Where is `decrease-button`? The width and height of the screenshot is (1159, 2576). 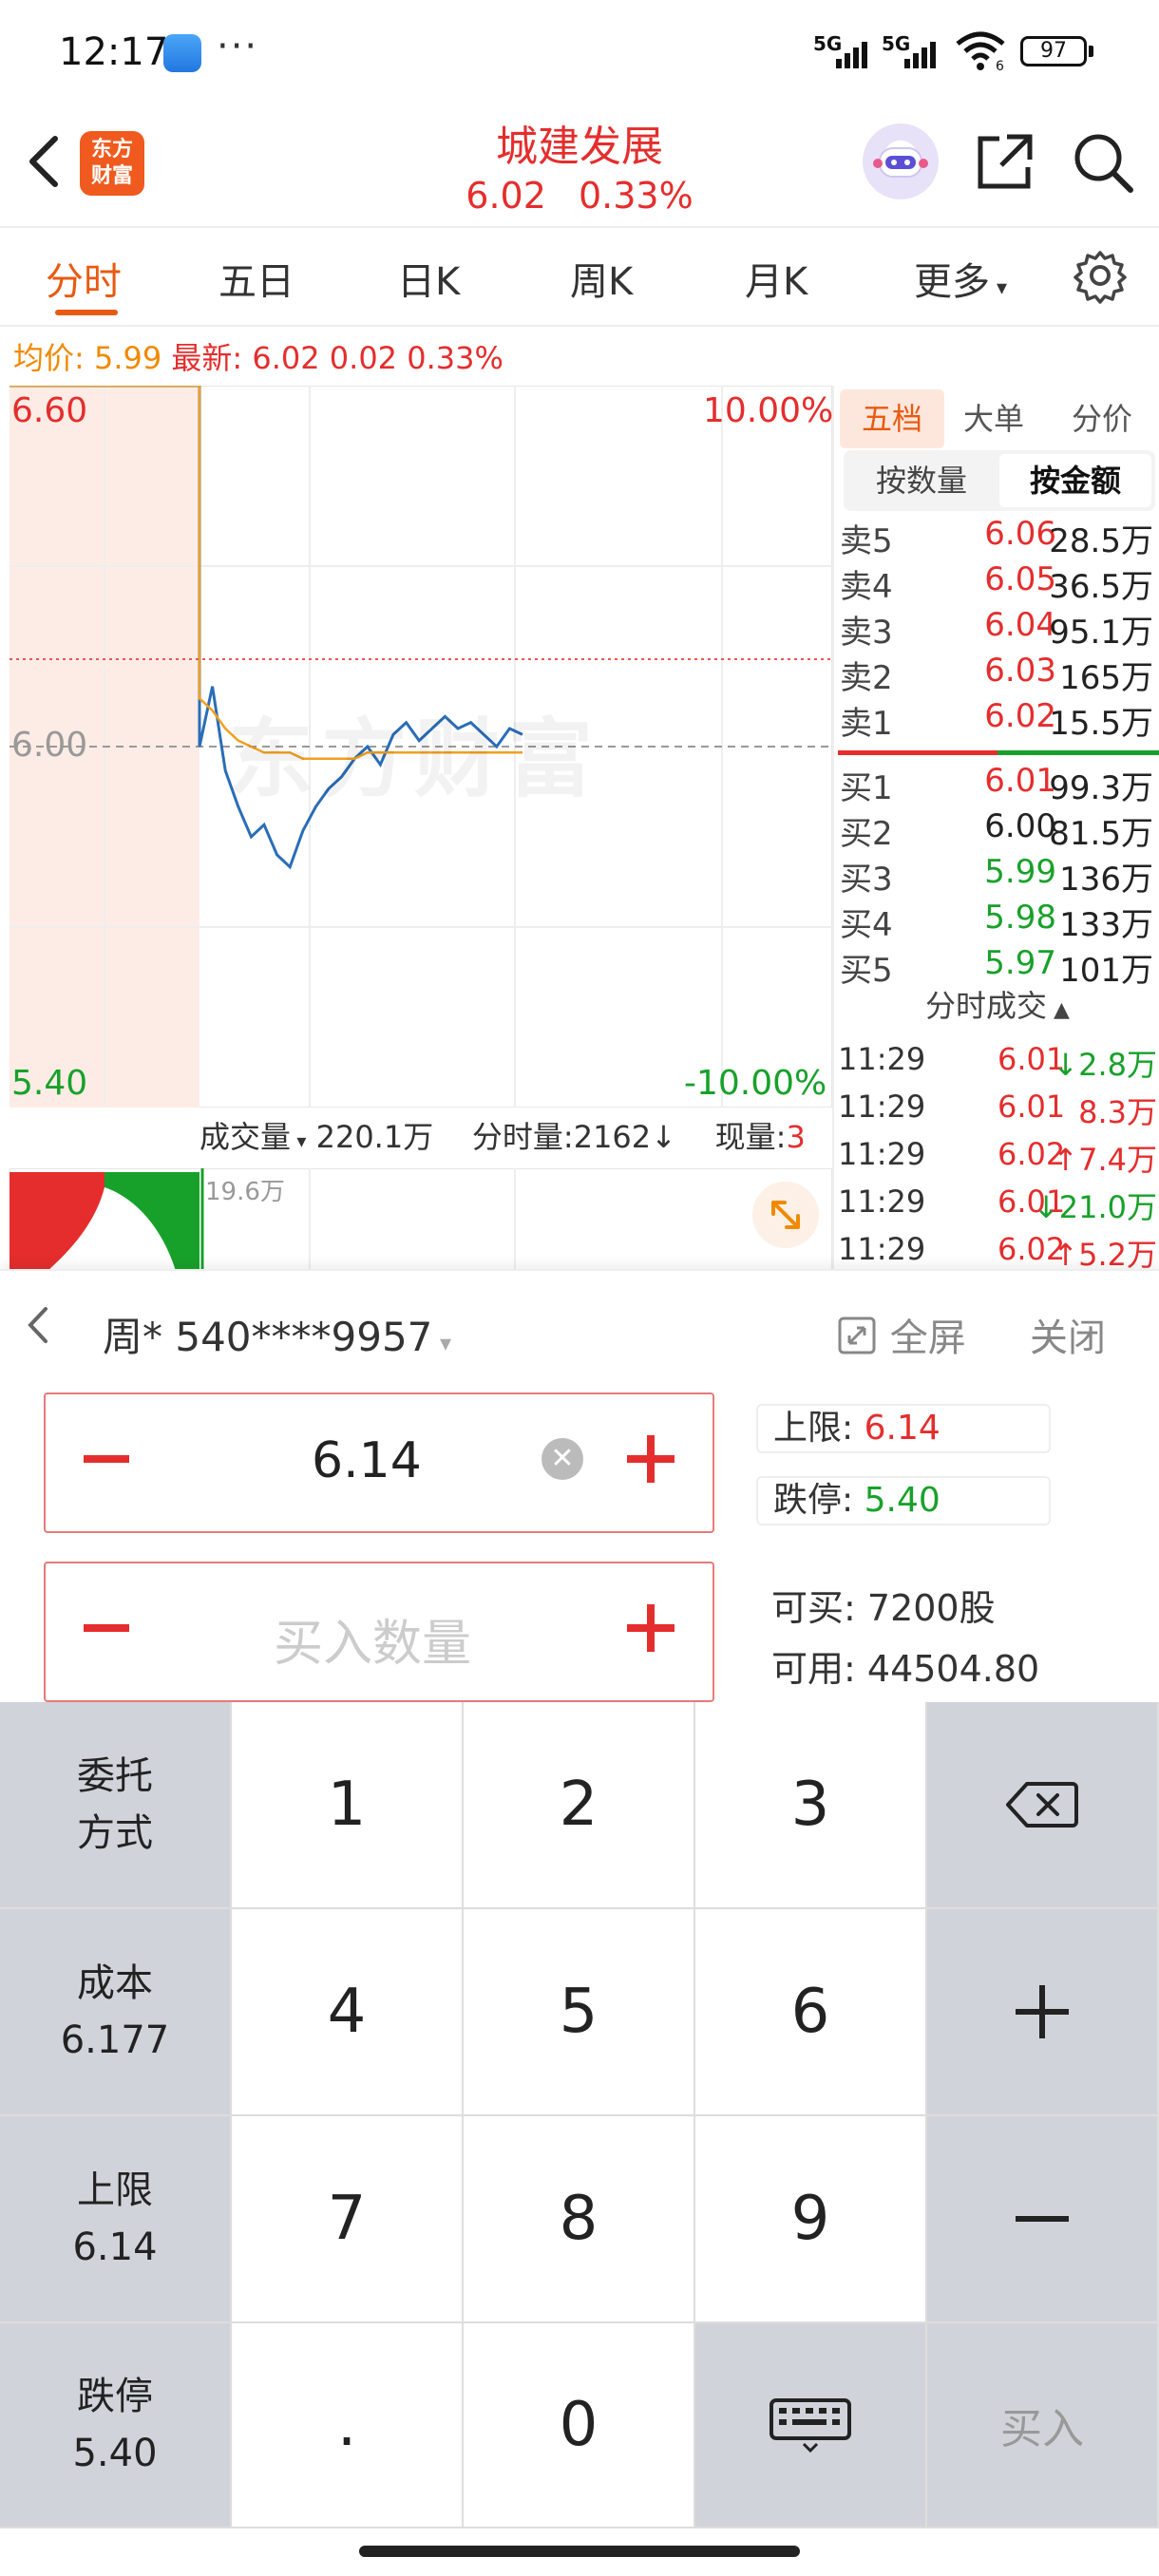 decrease-button is located at coordinates (1043, 2219).